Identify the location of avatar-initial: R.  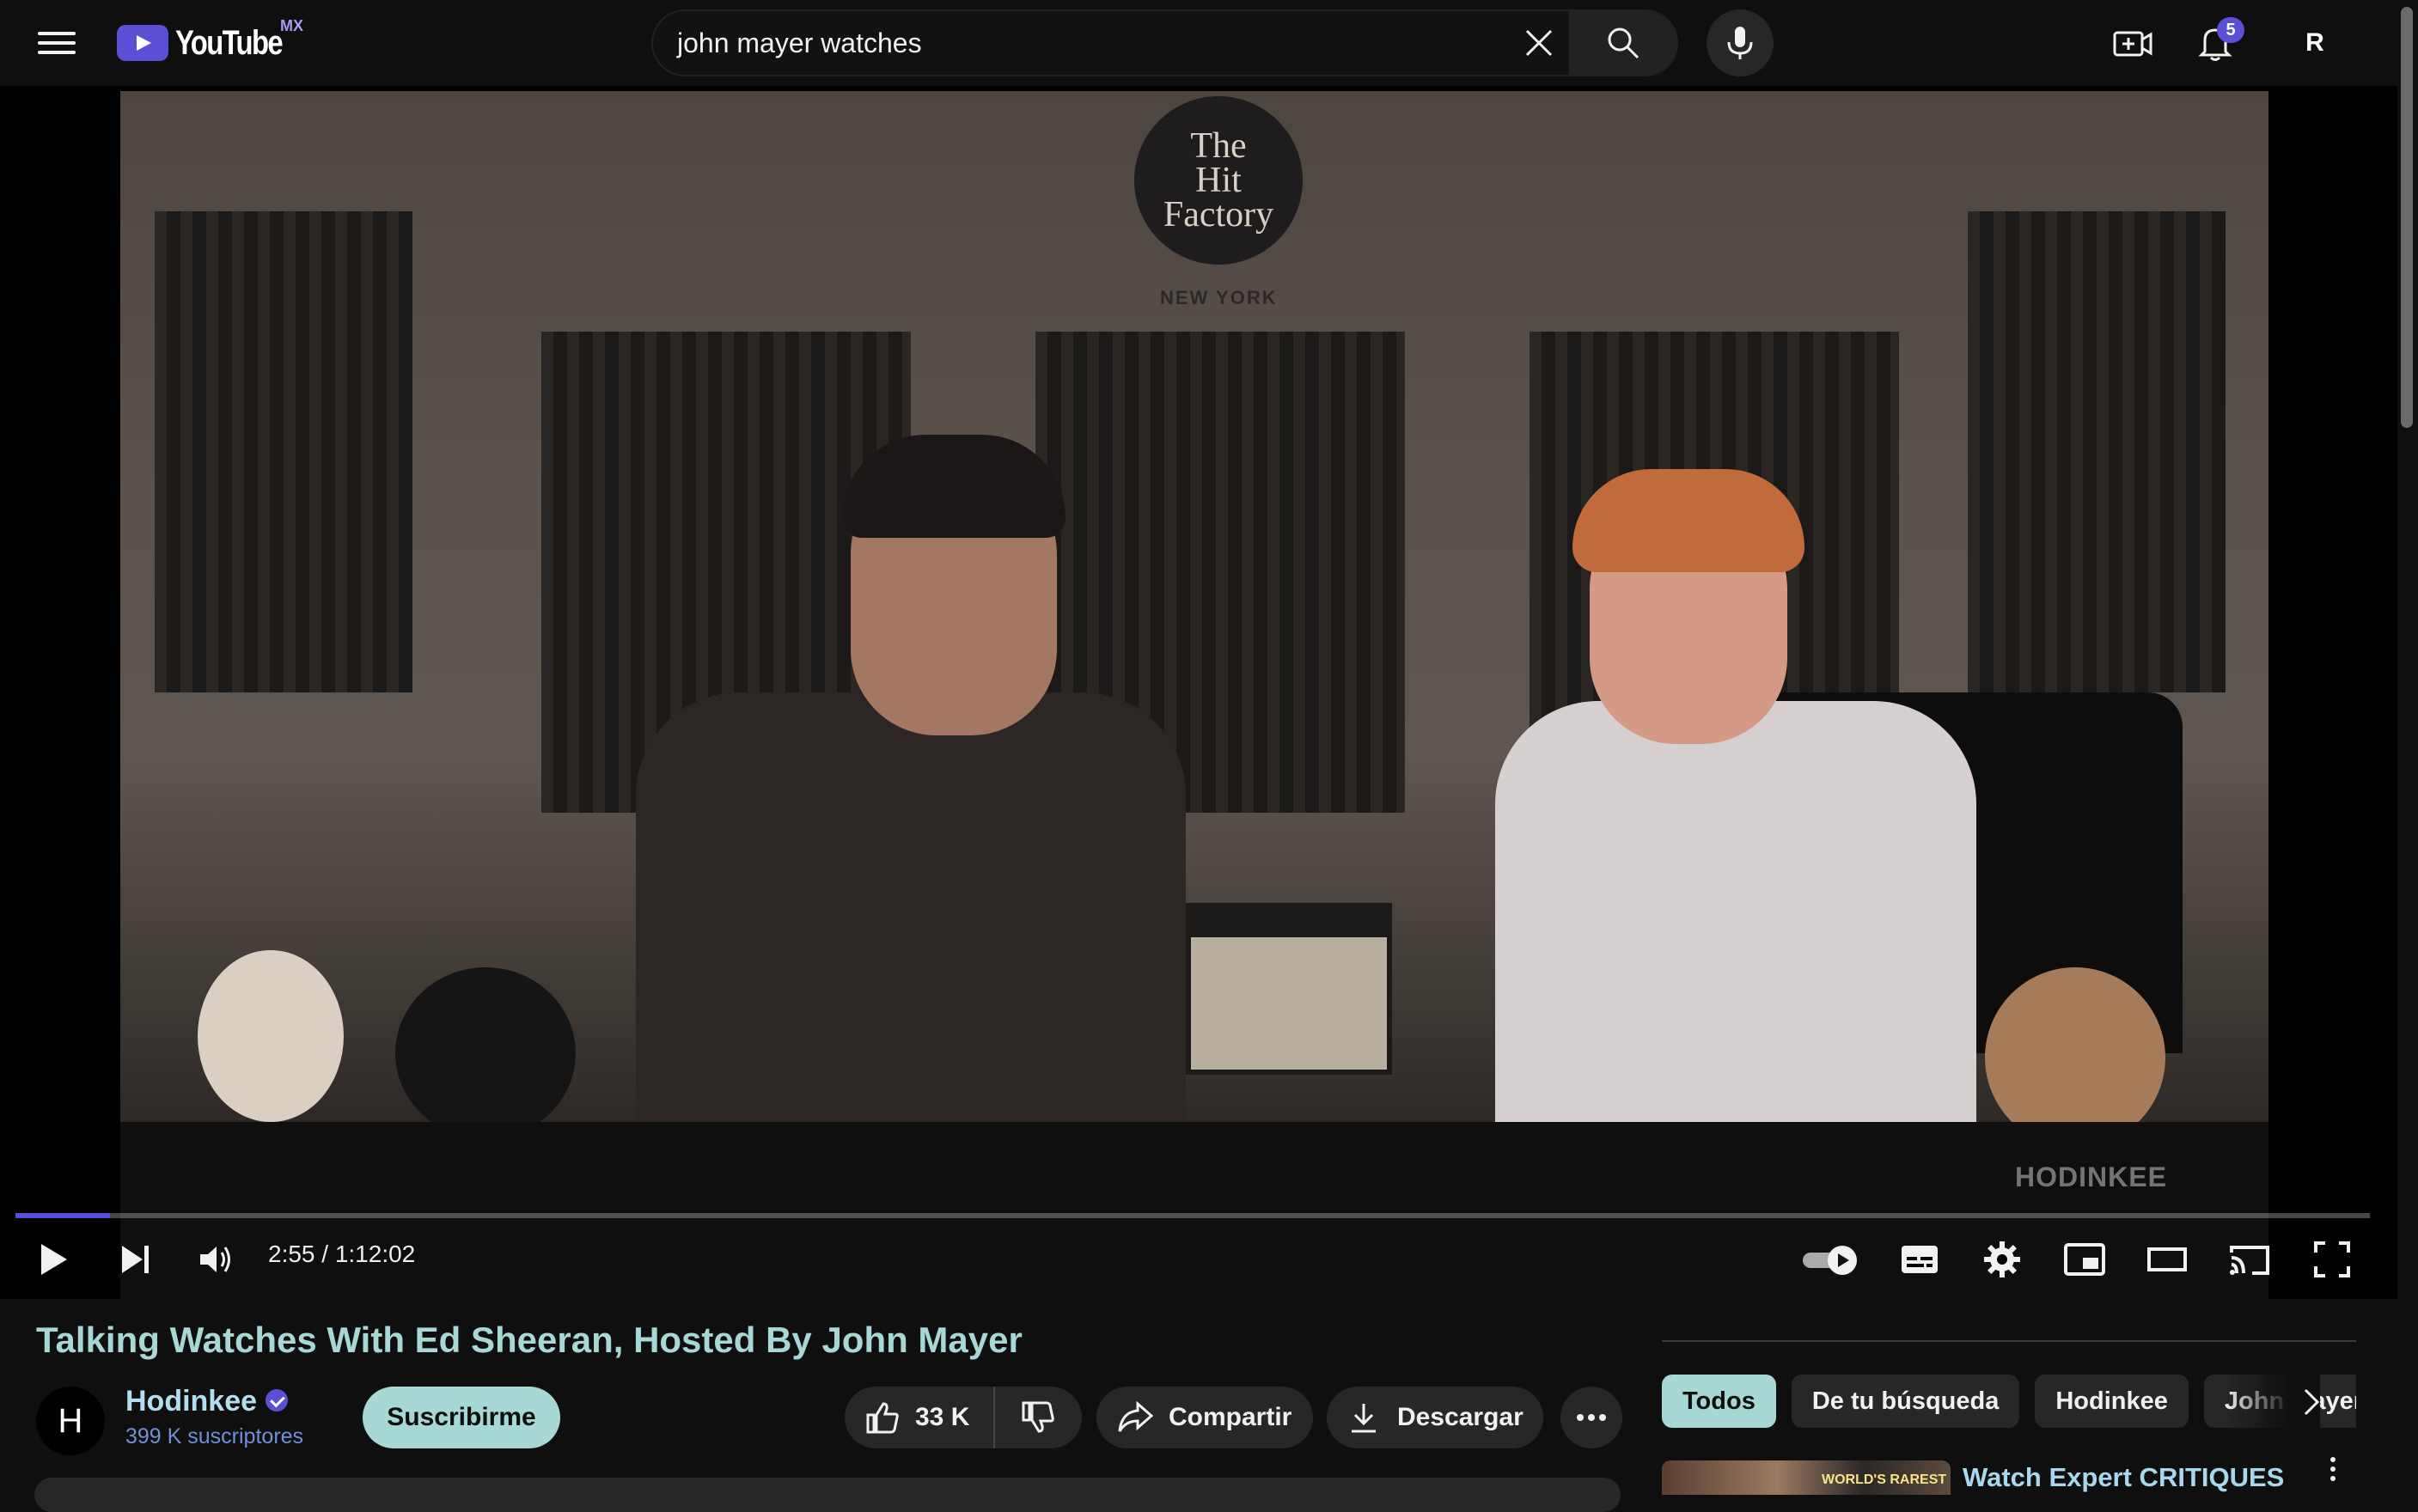
(2314, 42).